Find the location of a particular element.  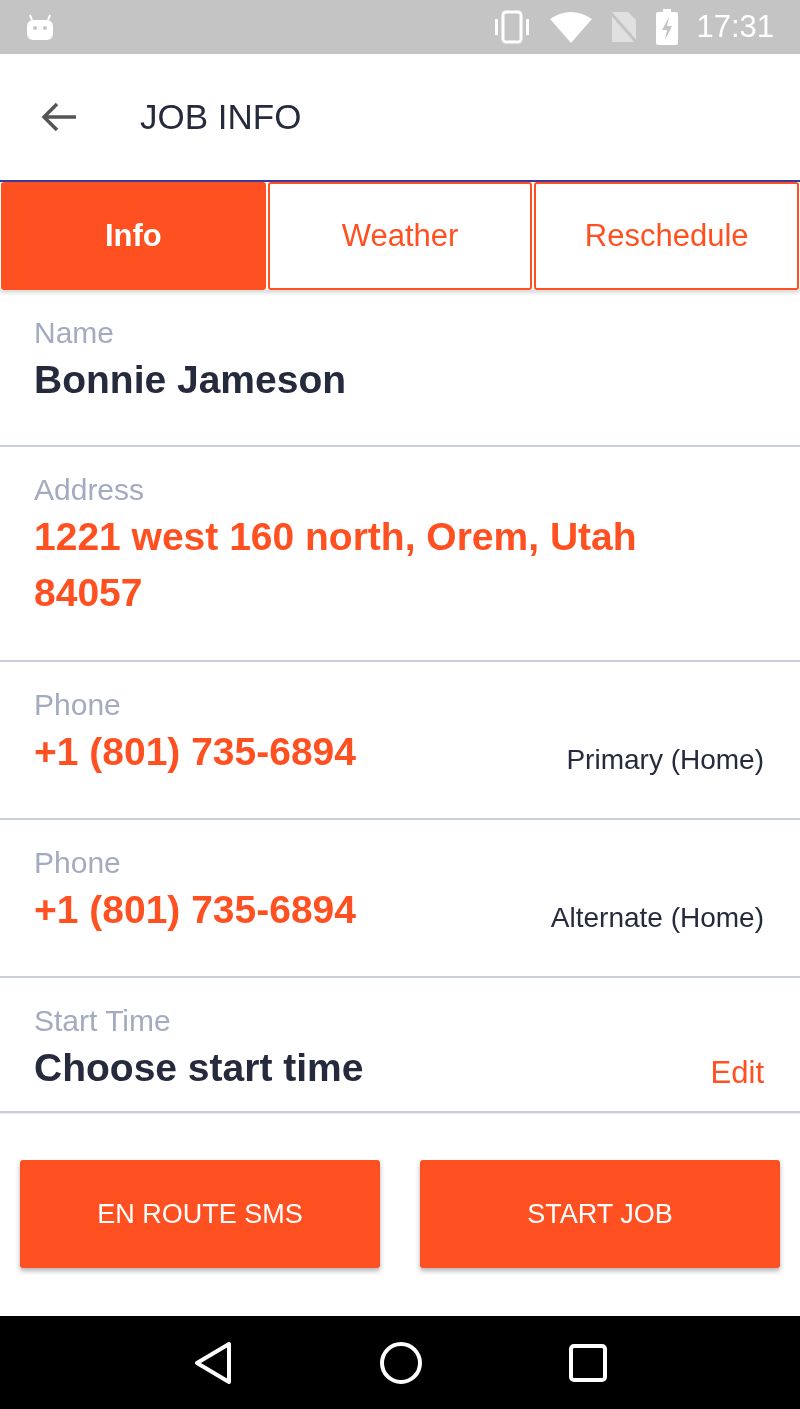

recents-nav-button is located at coordinates (588, 1362).